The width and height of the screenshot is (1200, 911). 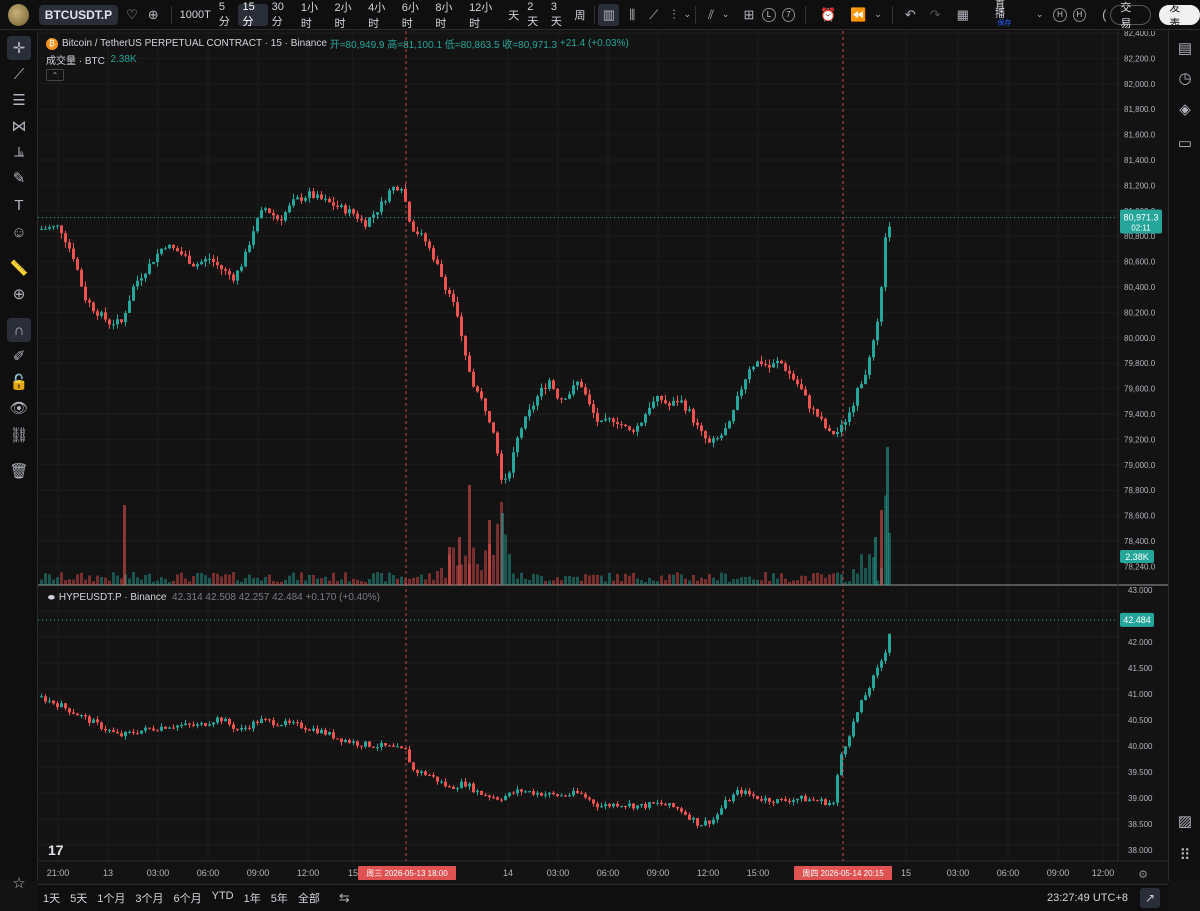 I want to click on fib-icon: ☰, so click(x=19, y=100).